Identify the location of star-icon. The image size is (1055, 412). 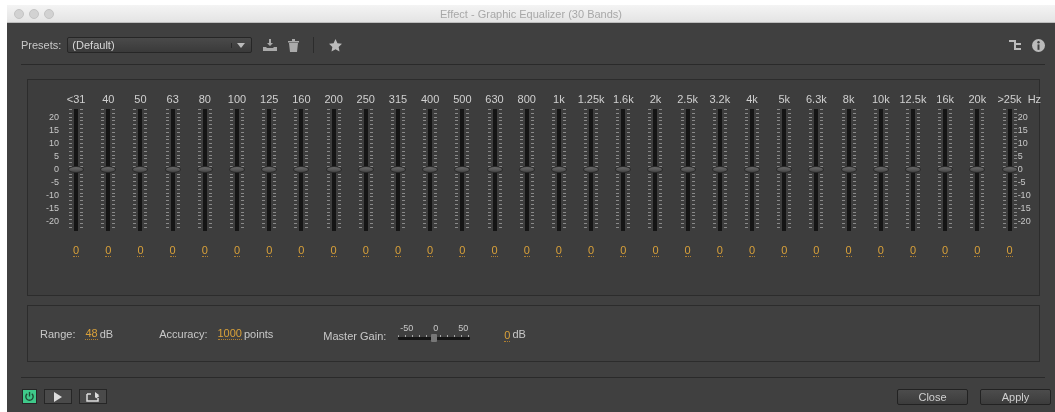
(336, 45).